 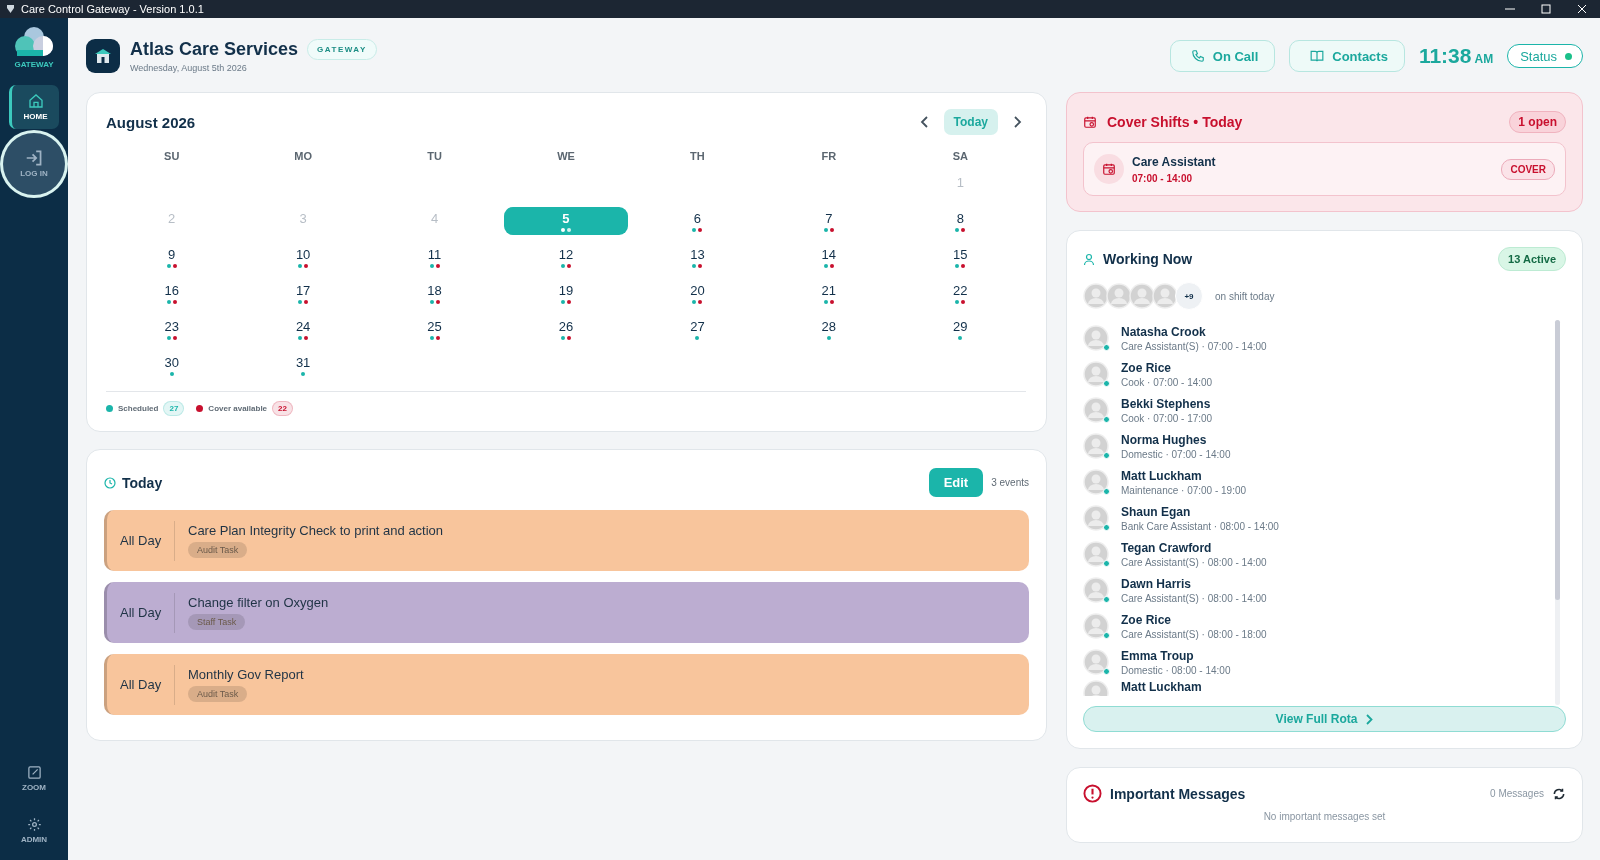 I want to click on staff-name: Zoe Rice, so click(x=1146, y=367).